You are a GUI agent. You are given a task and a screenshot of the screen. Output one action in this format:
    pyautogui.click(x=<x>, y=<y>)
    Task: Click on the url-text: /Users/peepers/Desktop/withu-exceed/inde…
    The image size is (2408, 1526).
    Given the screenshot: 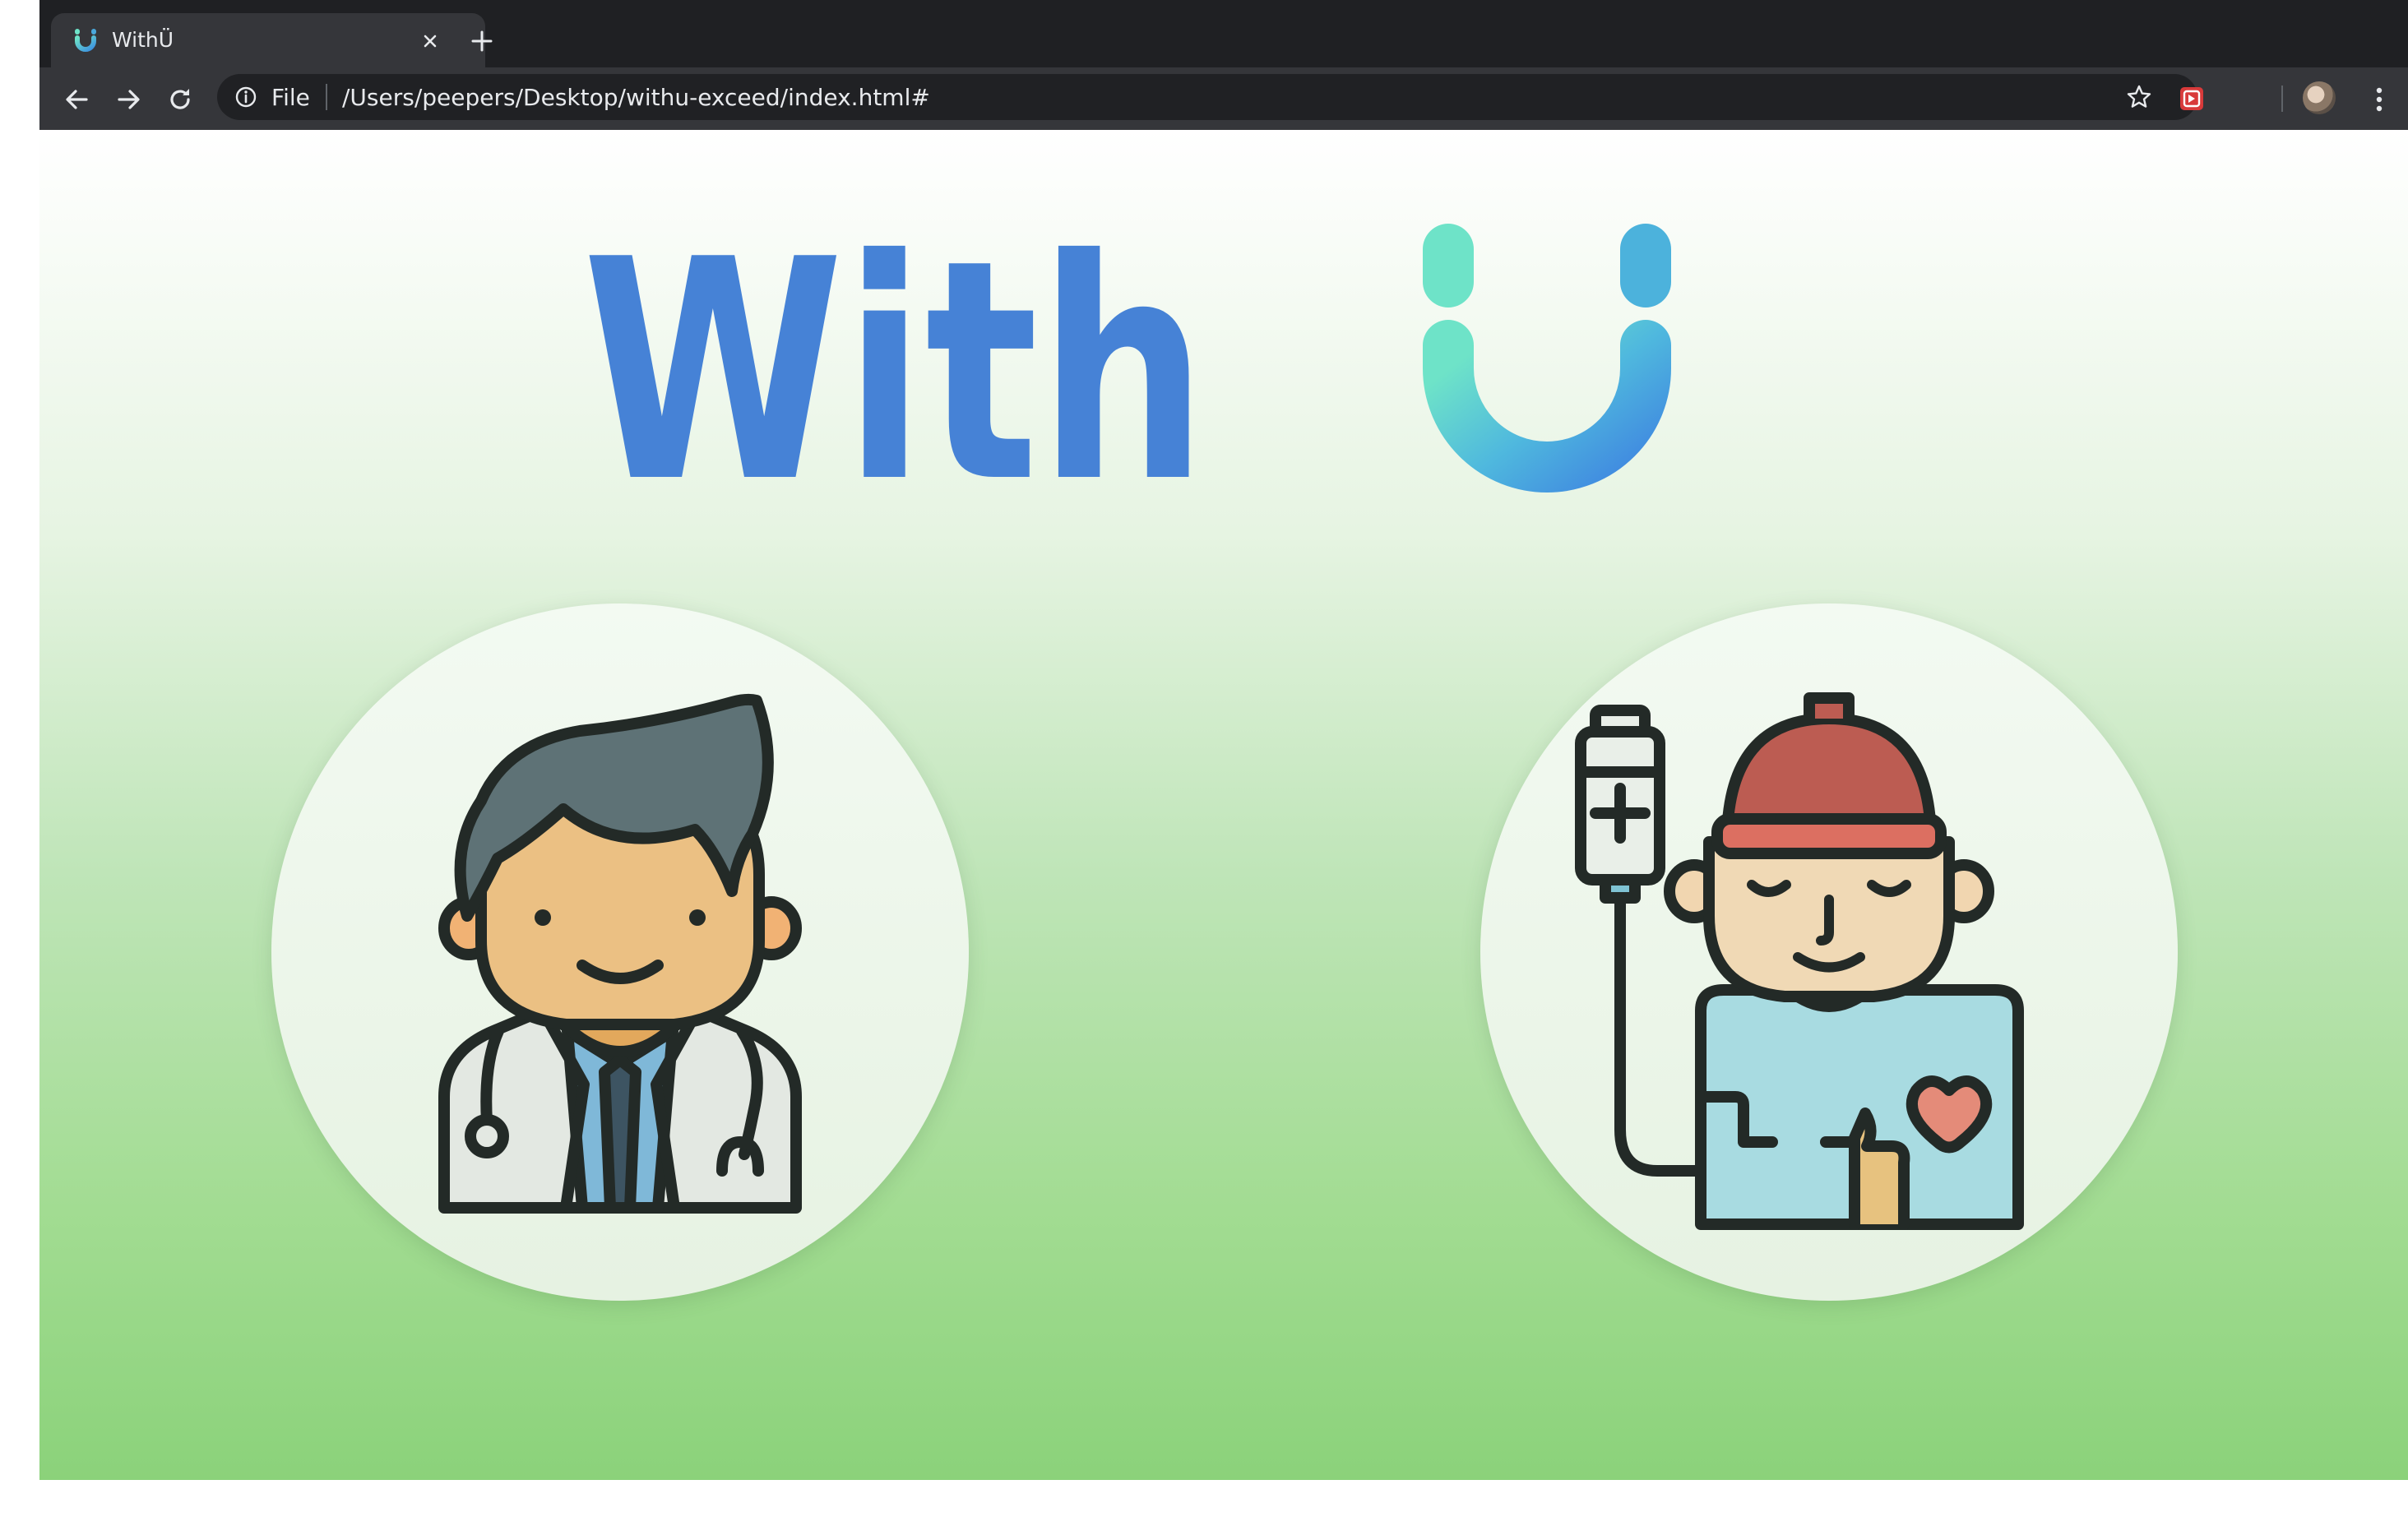 What is the action you would take?
    pyautogui.click(x=636, y=98)
    